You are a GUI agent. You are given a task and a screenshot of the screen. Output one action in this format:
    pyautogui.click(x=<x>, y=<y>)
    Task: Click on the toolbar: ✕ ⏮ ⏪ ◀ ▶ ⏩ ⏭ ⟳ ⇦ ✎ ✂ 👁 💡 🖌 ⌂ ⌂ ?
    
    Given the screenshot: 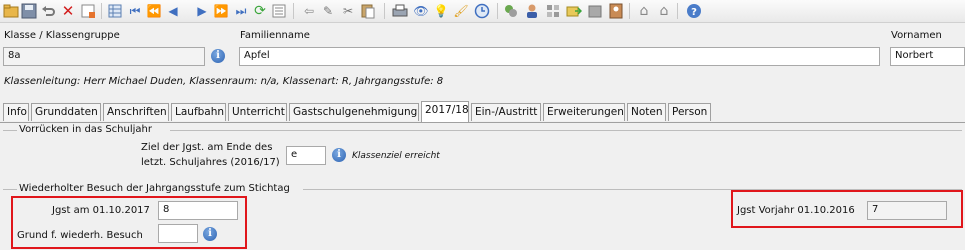 What is the action you would take?
    pyautogui.click(x=482, y=11)
    